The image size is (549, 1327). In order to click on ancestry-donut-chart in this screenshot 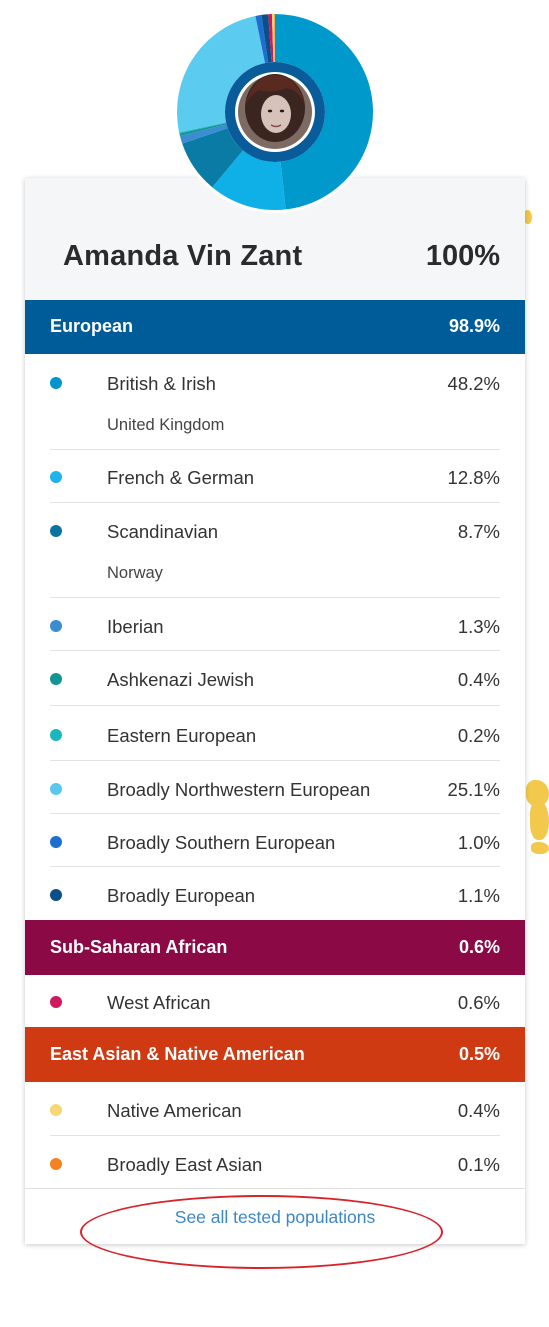, I will do `click(275, 112)`.